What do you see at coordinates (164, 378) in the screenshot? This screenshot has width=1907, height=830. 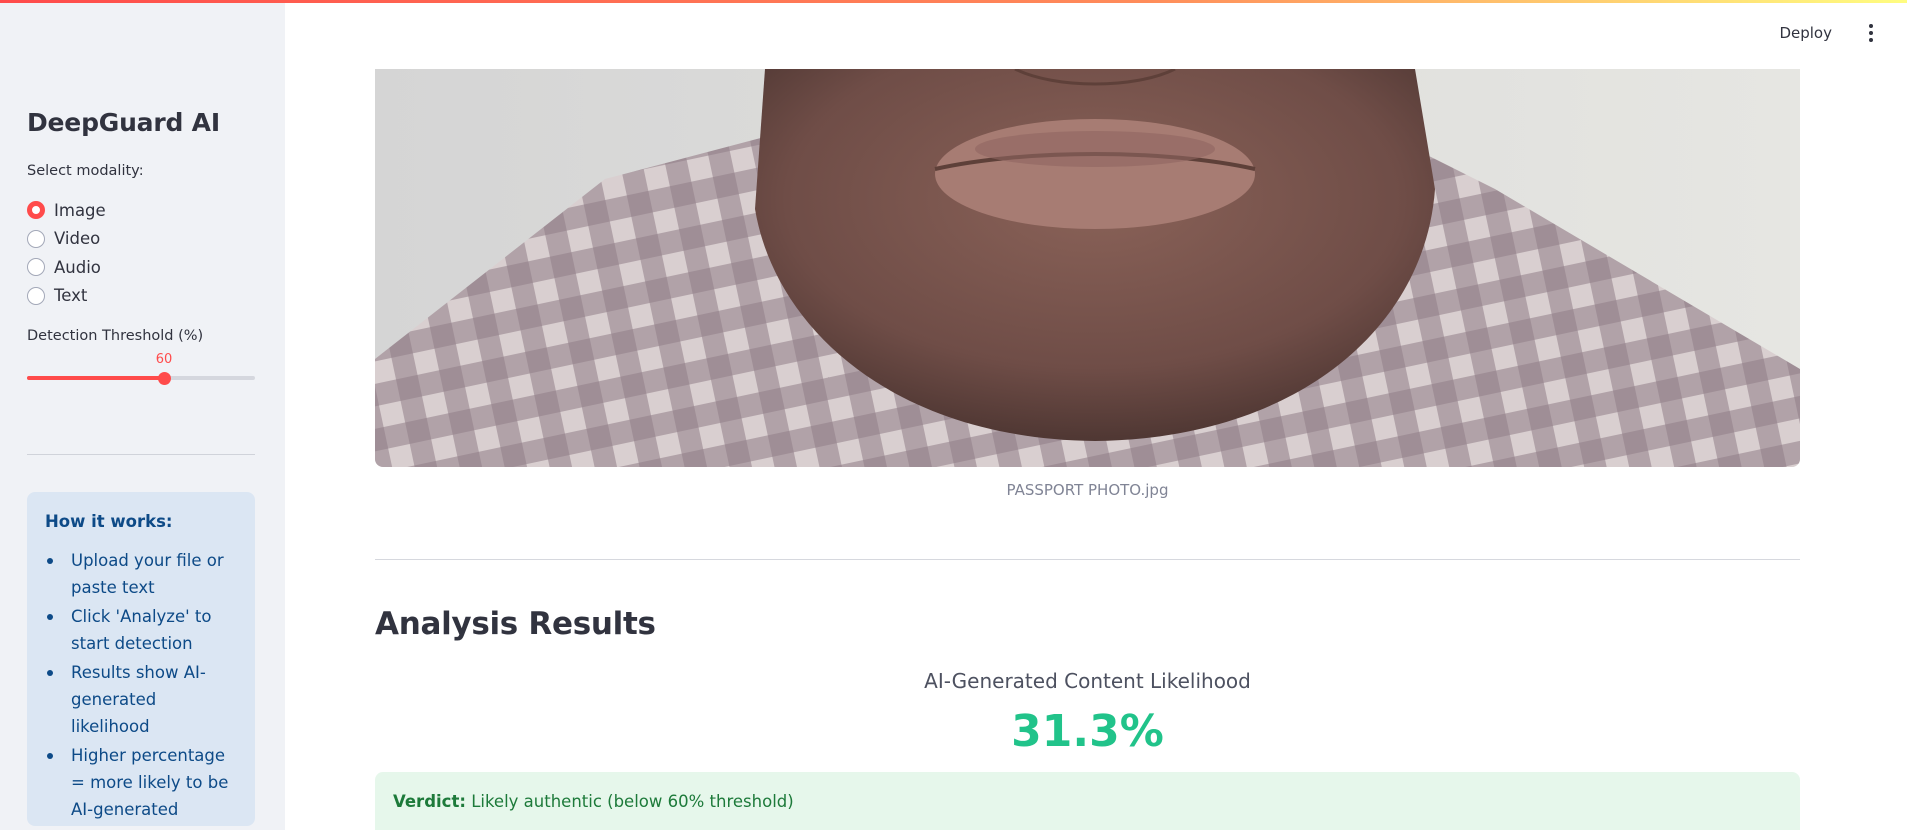 I see `slider-thumb` at bounding box center [164, 378].